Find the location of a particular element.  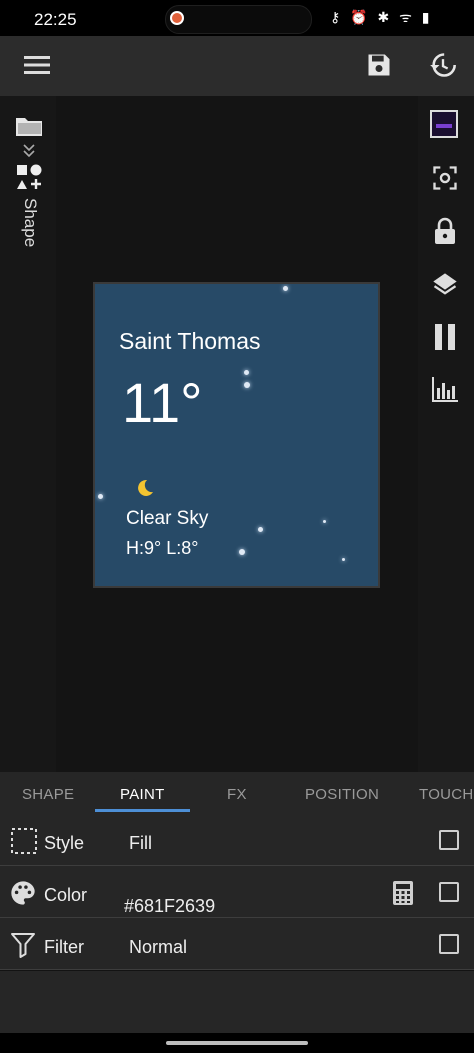

widget-condition: Clear Sky is located at coordinates (167, 518).